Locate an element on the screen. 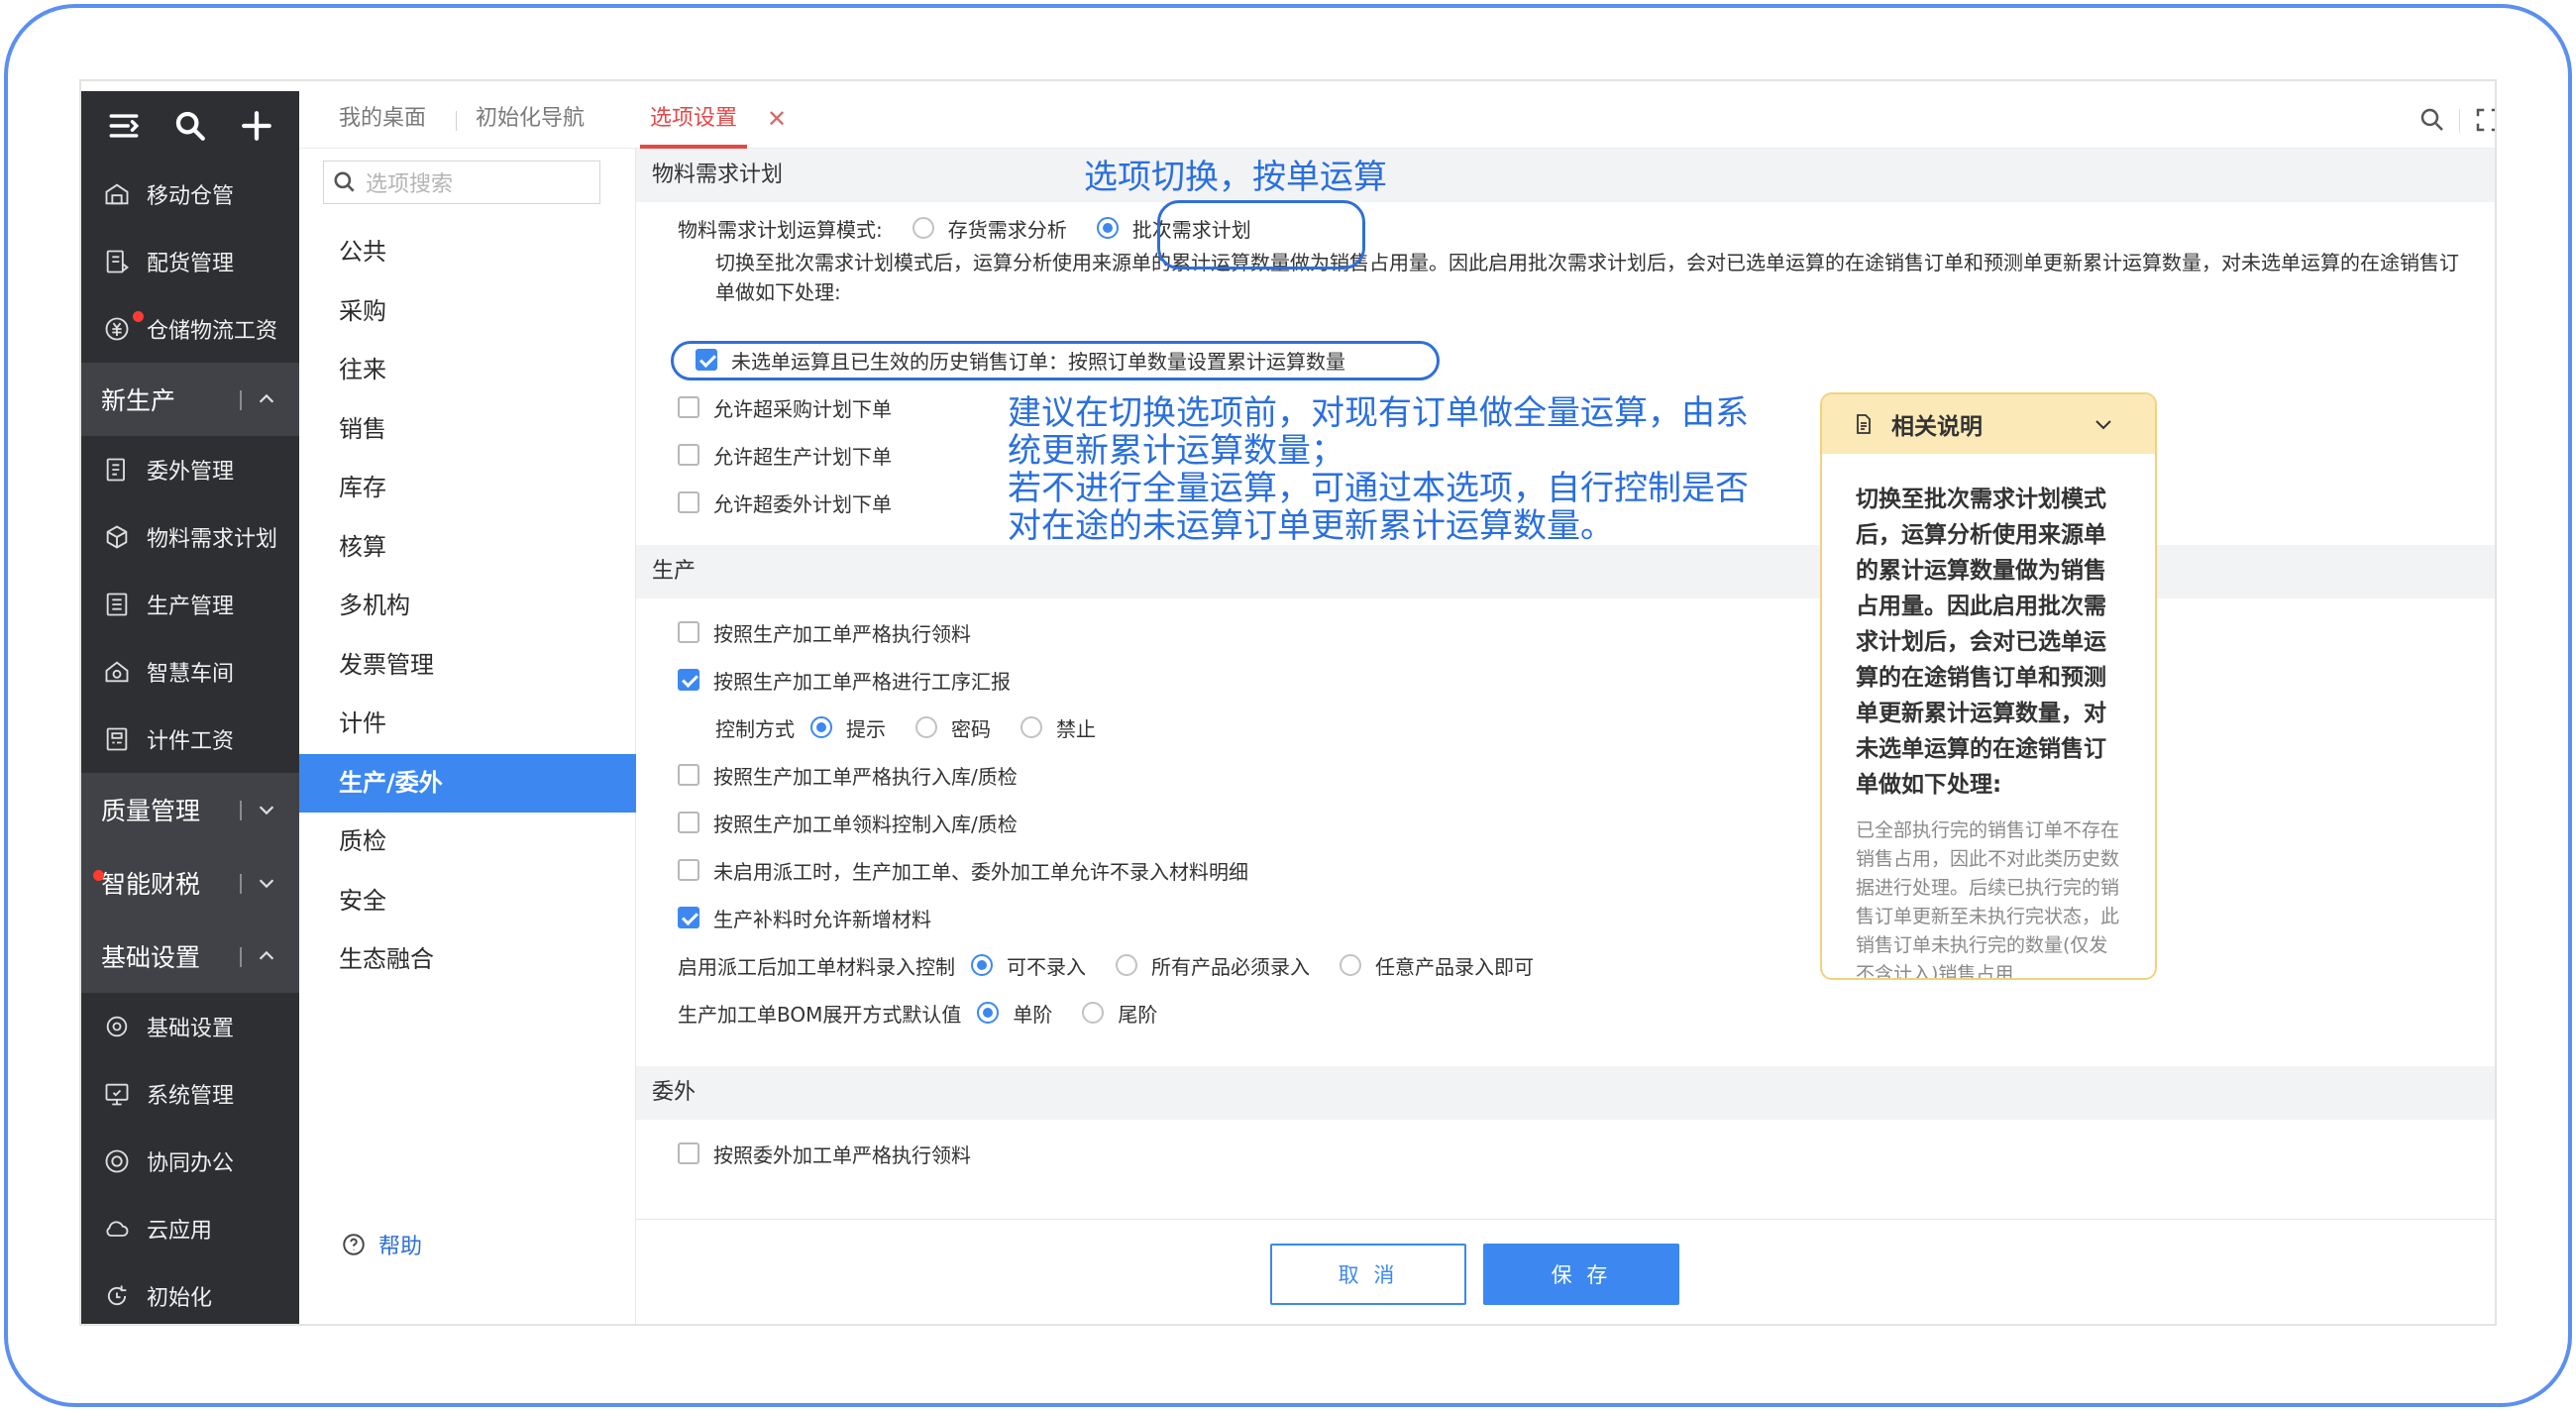  nav-item-security: 安全 is located at coordinates (467, 901).